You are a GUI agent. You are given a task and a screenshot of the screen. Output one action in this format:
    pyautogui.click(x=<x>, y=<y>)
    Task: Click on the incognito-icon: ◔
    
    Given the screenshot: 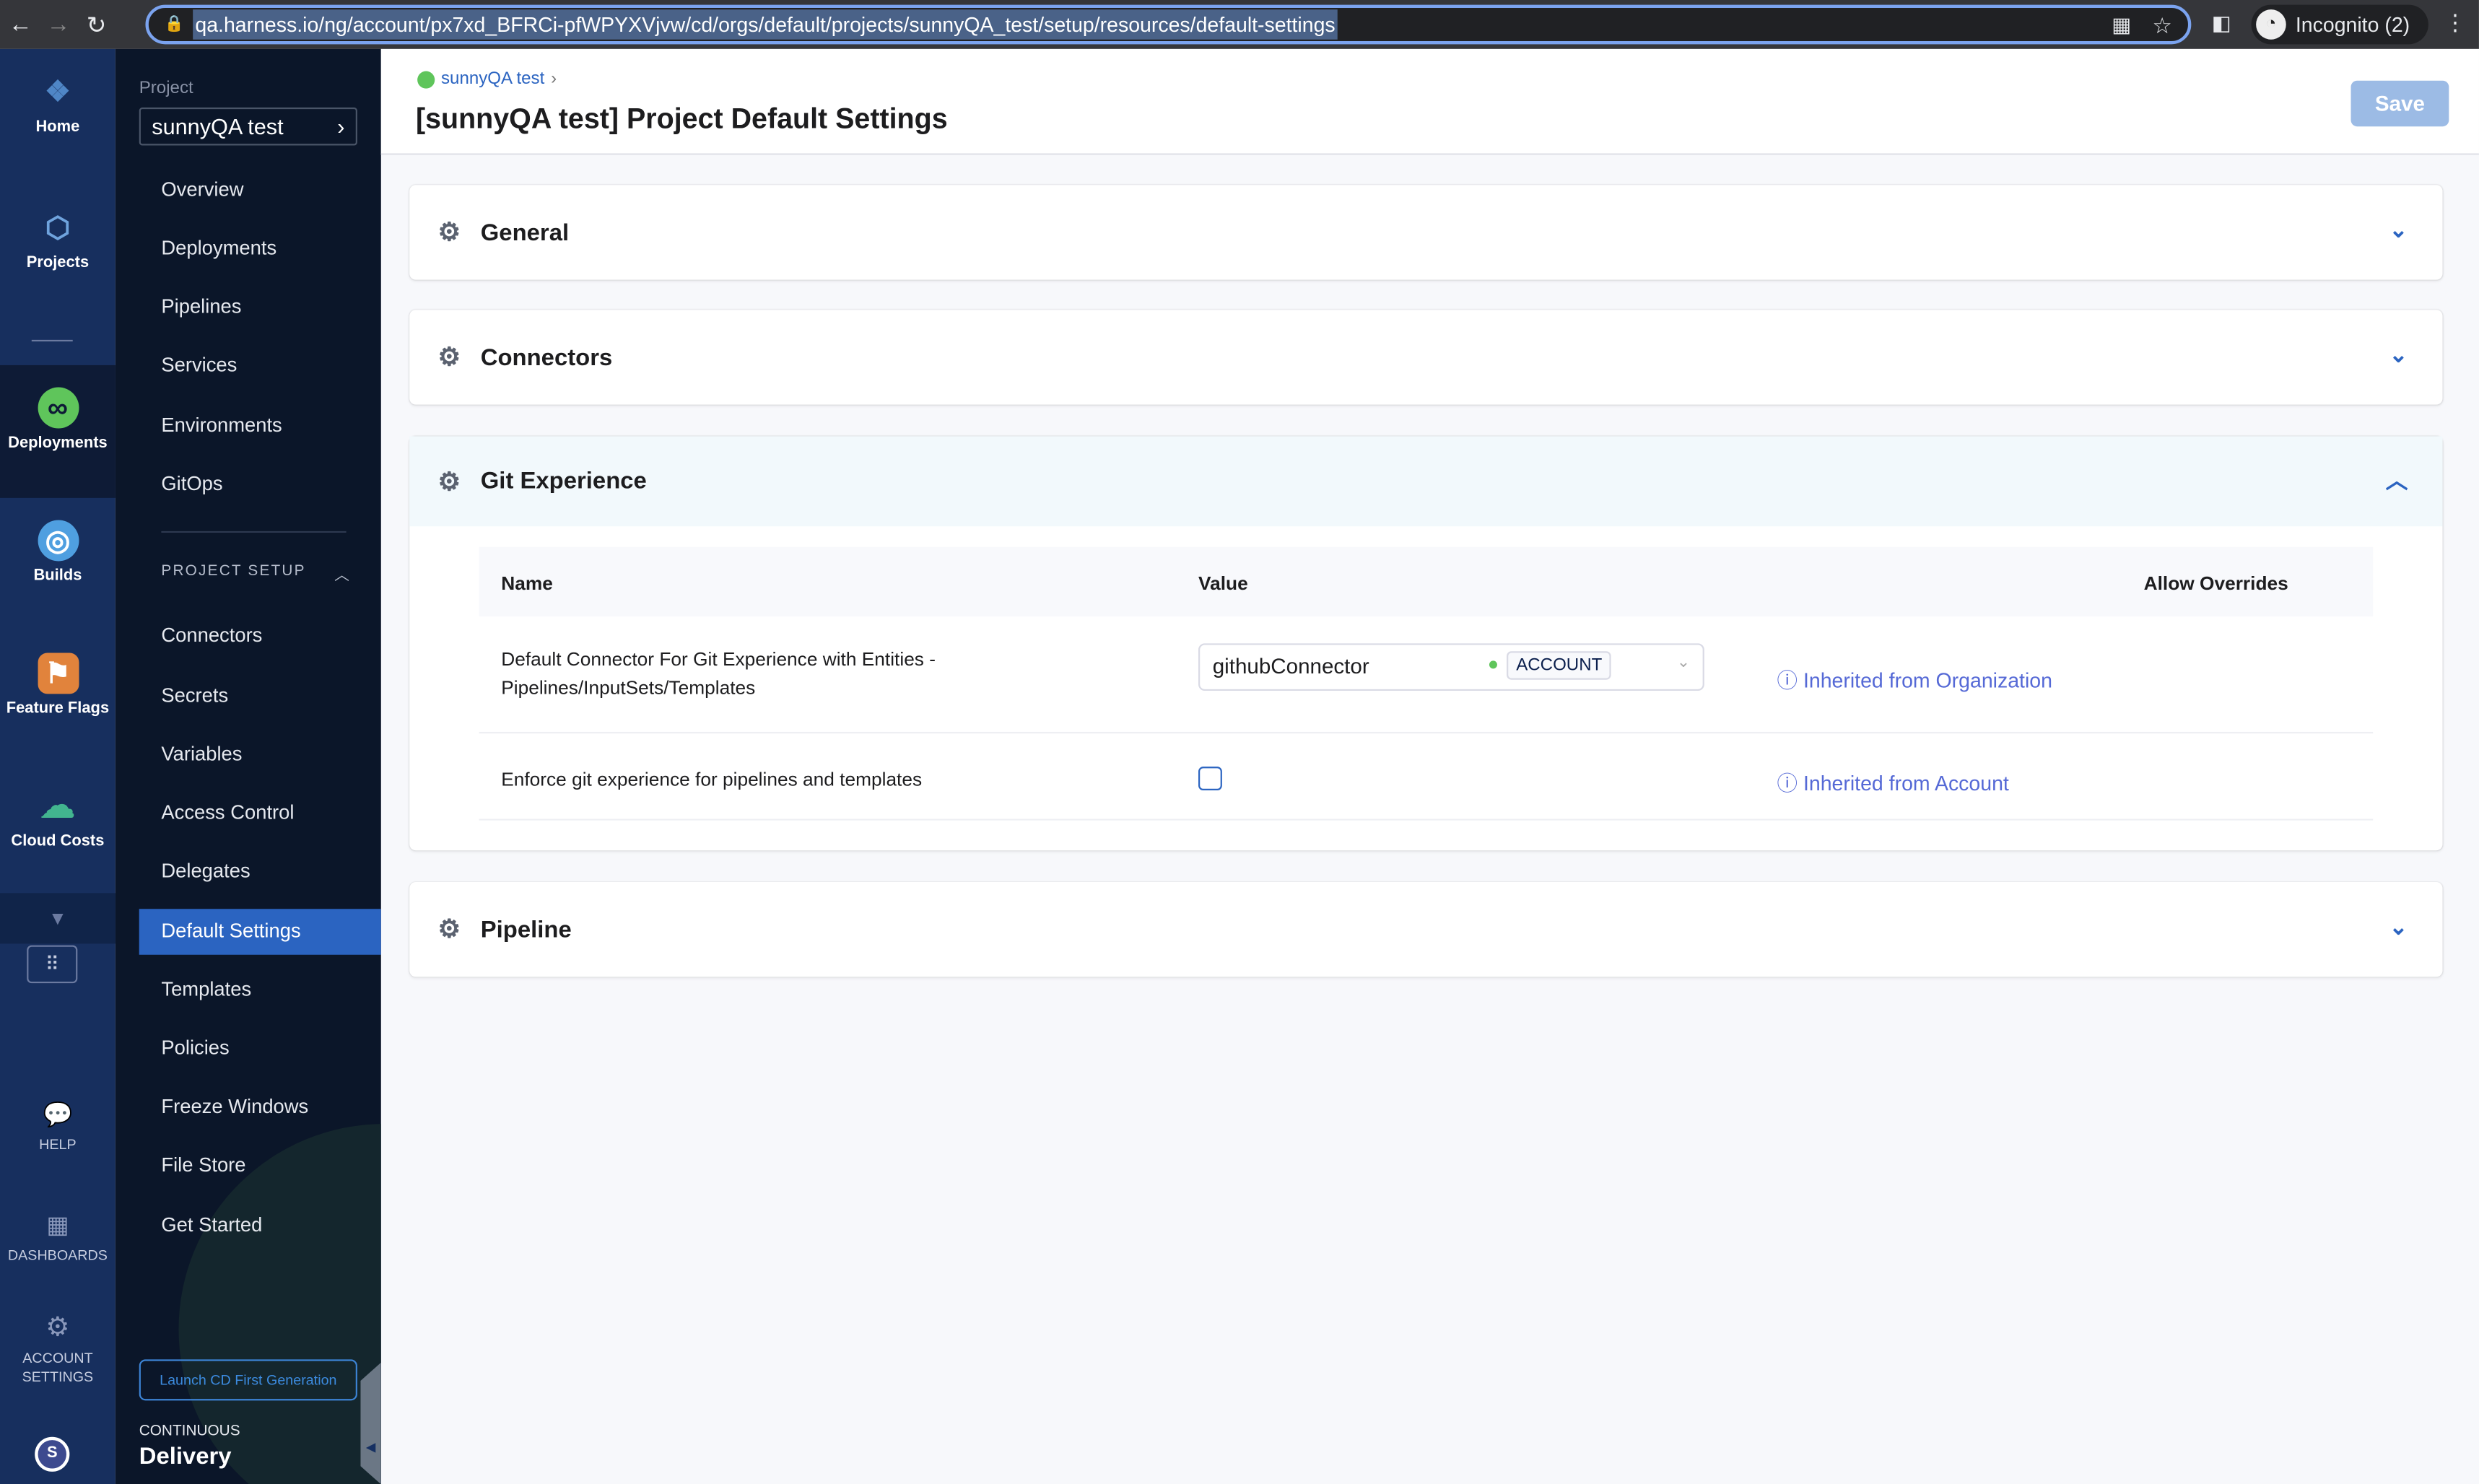 What is the action you would take?
    pyautogui.click(x=2271, y=24)
    